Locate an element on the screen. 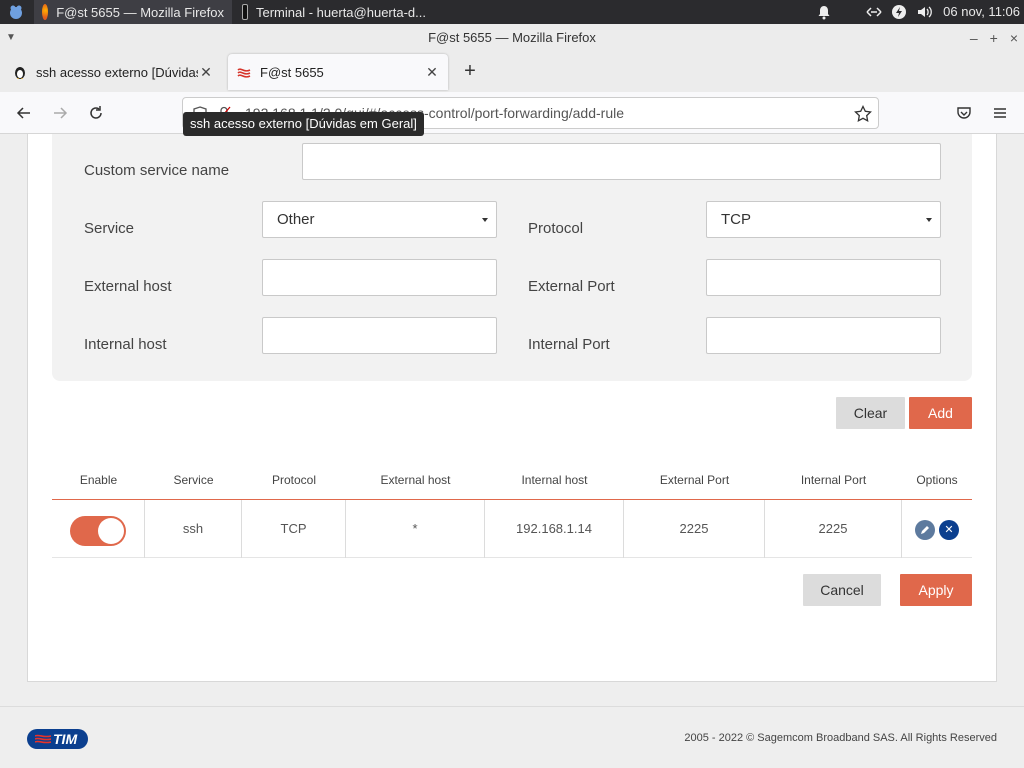 The height and width of the screenshot is (768, 1024). volume-icon is located at coordinates (925, 12).